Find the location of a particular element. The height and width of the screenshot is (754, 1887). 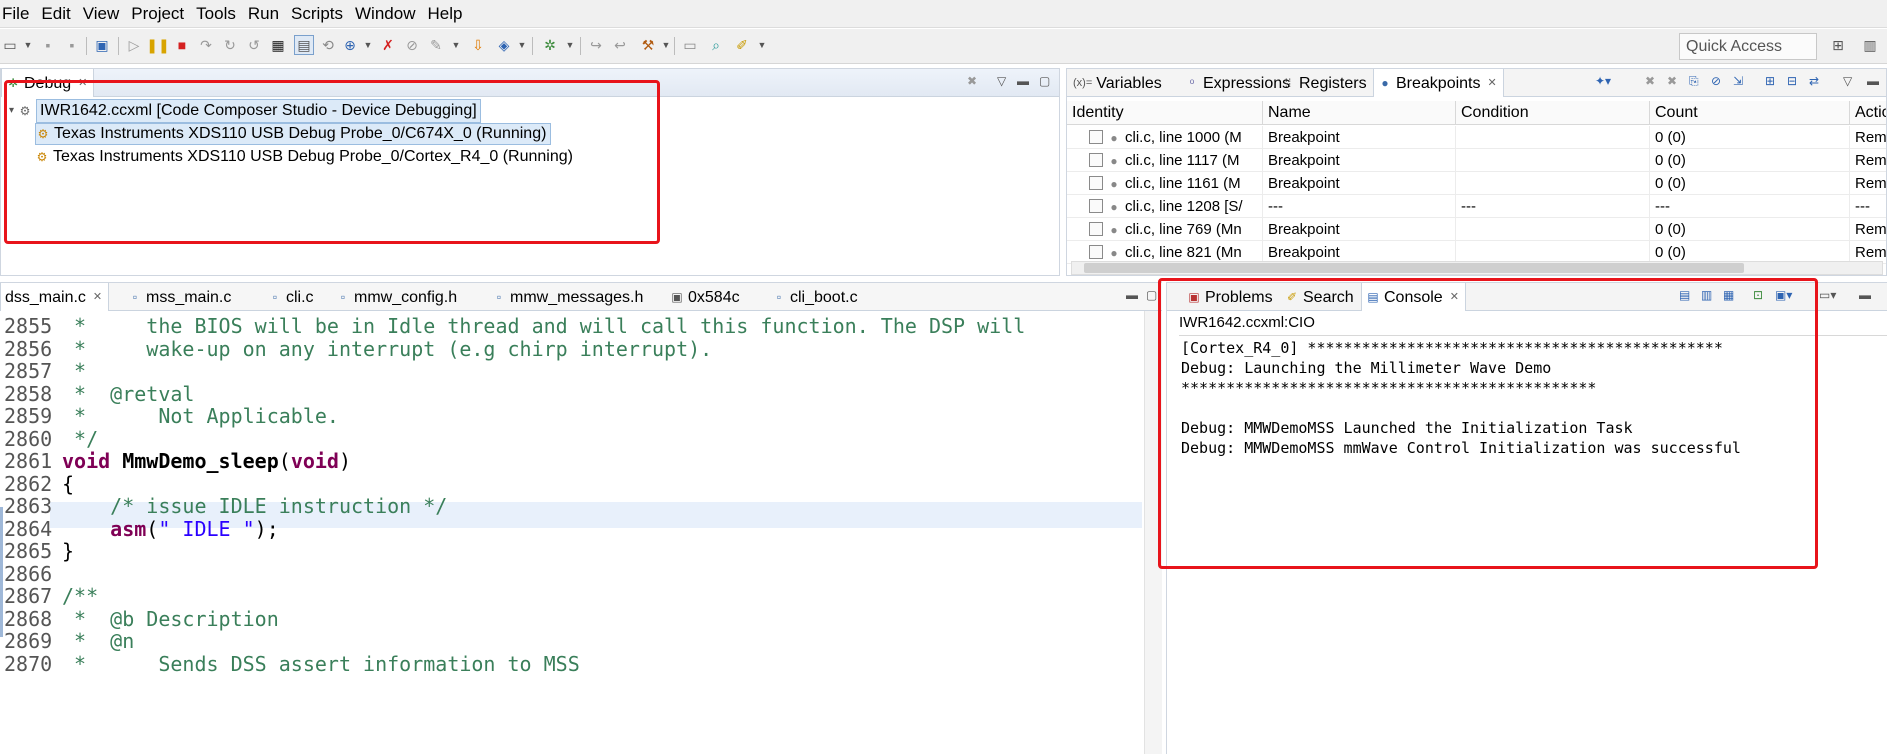

scrollbar-thumb is located at coordinates (1414, 268).